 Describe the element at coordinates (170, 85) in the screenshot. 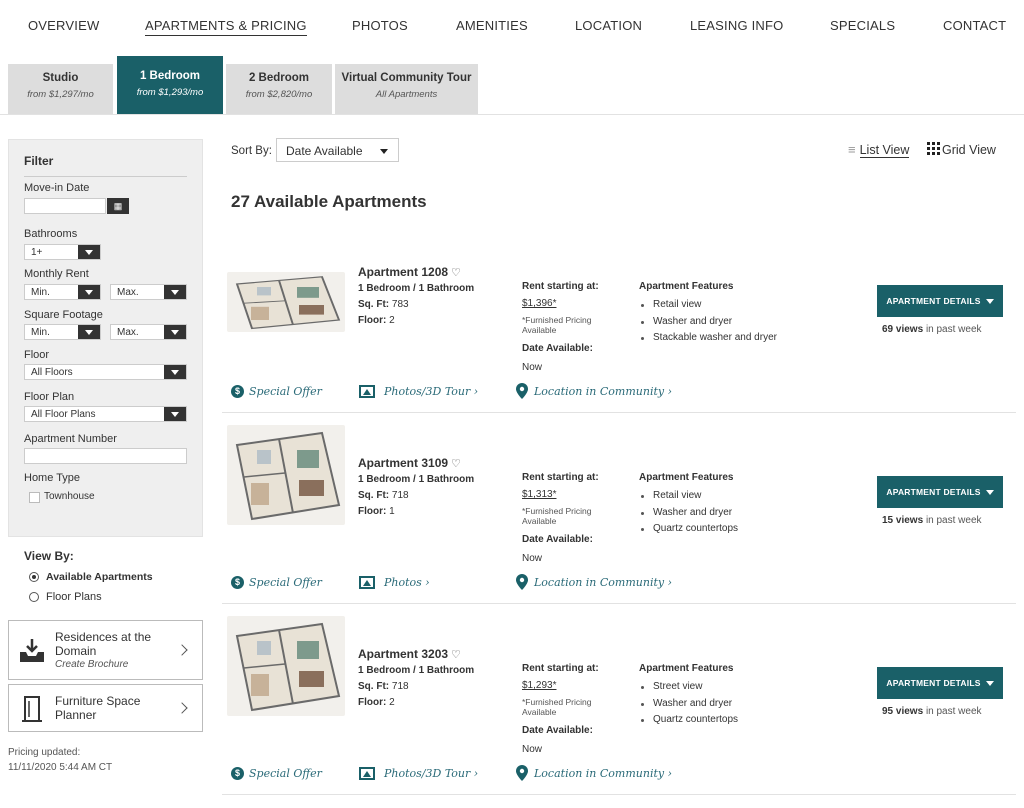

I see `tab-1-bedroom: 1 Bedroom from $1,293/mo` at that location.